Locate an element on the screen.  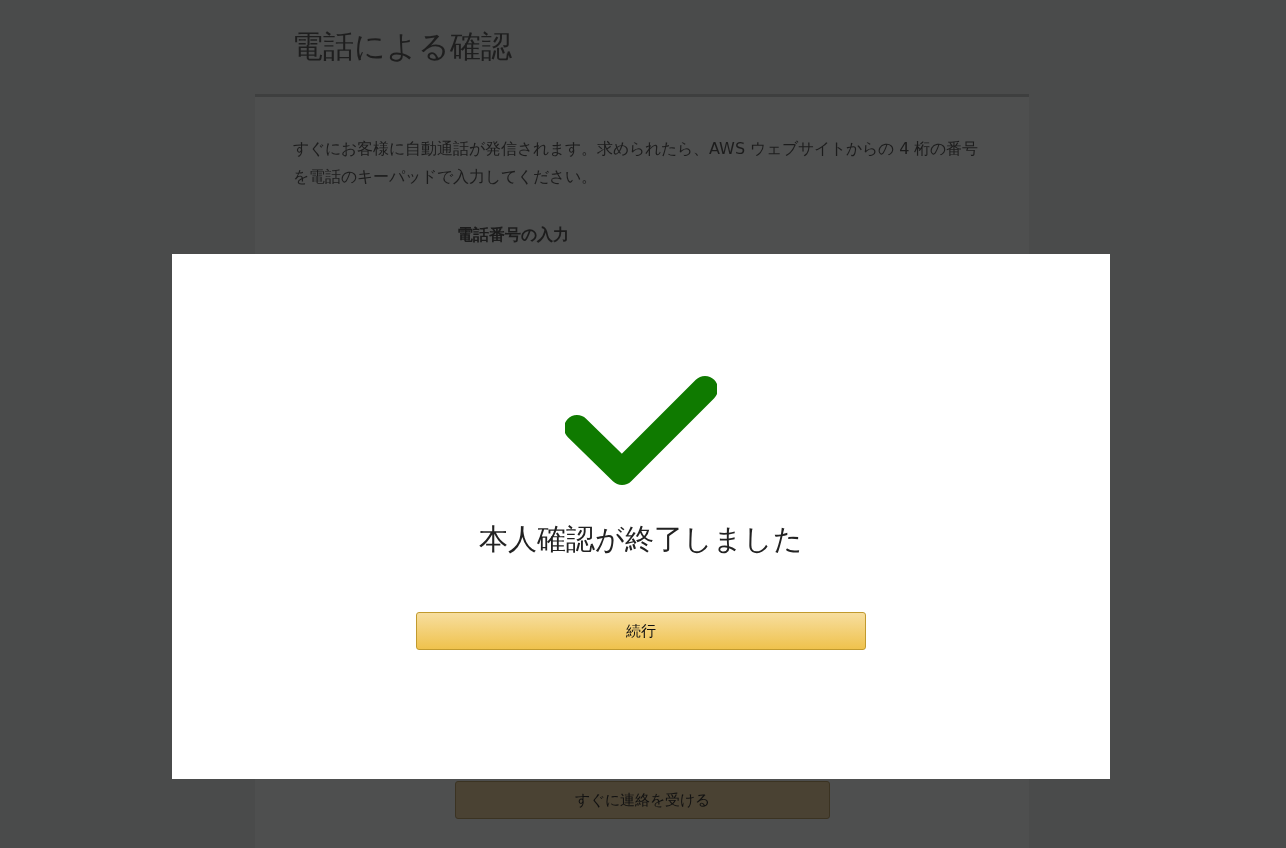
continue-button: 続行 is located at coordinates (641, 631).